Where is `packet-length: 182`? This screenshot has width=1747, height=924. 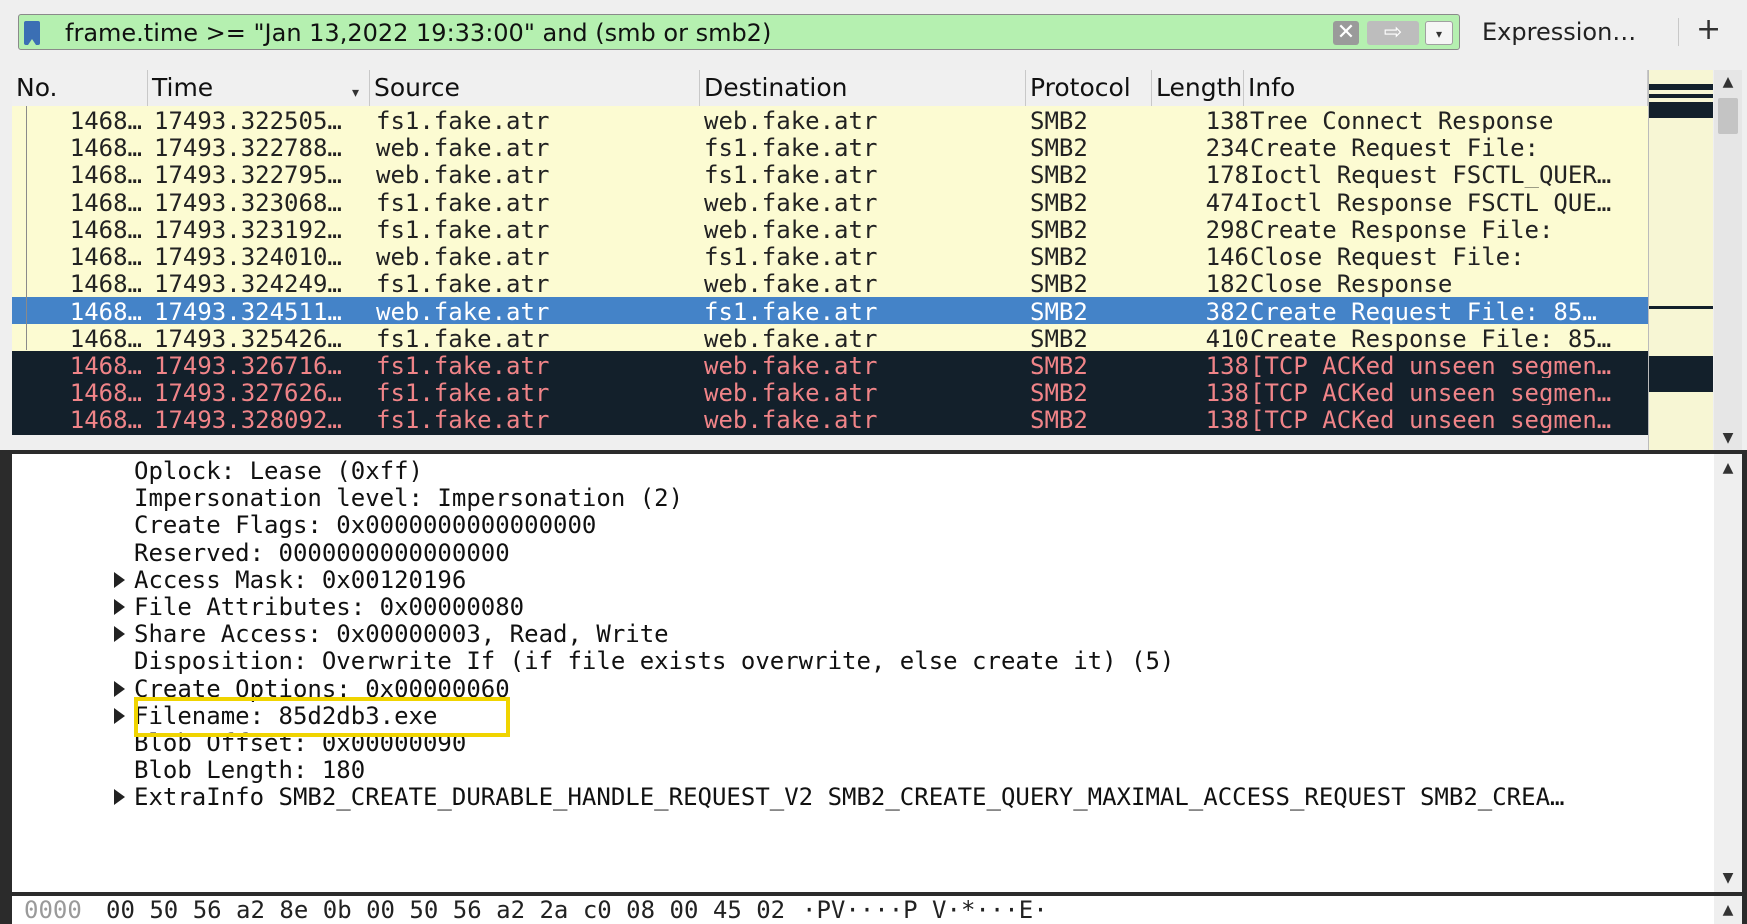
packet-length: 182 is located at coordinates (1227, 284).